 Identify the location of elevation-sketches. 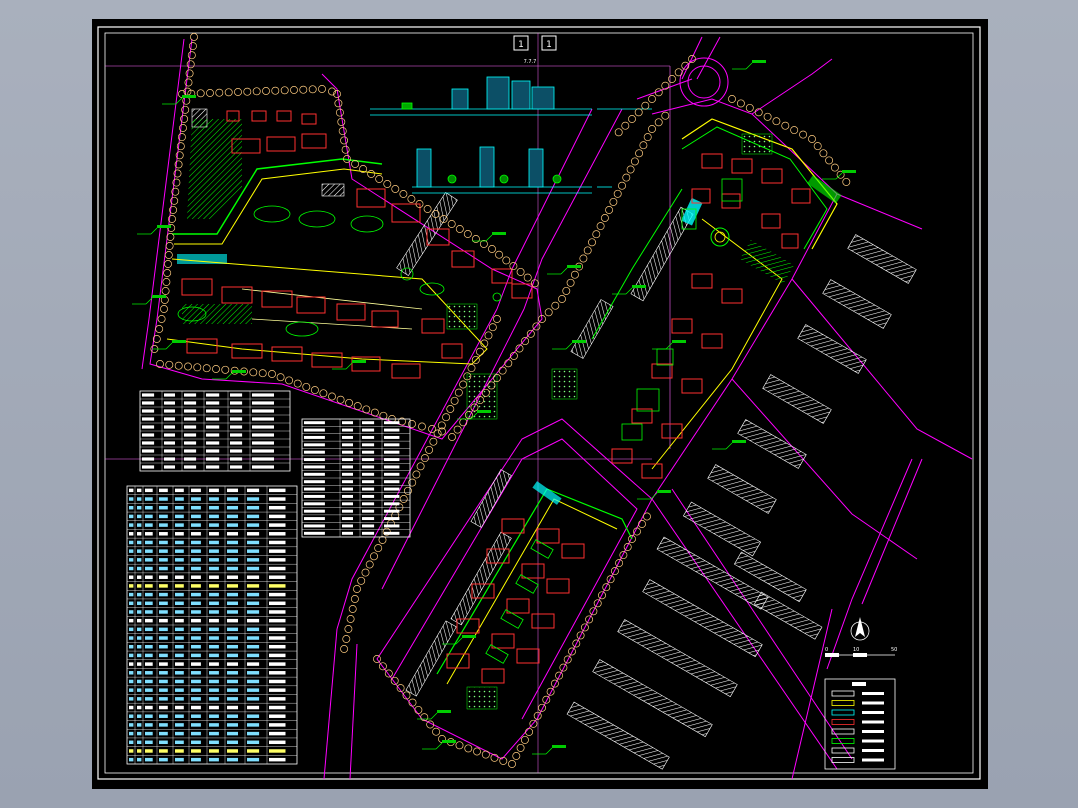
(511, 135).